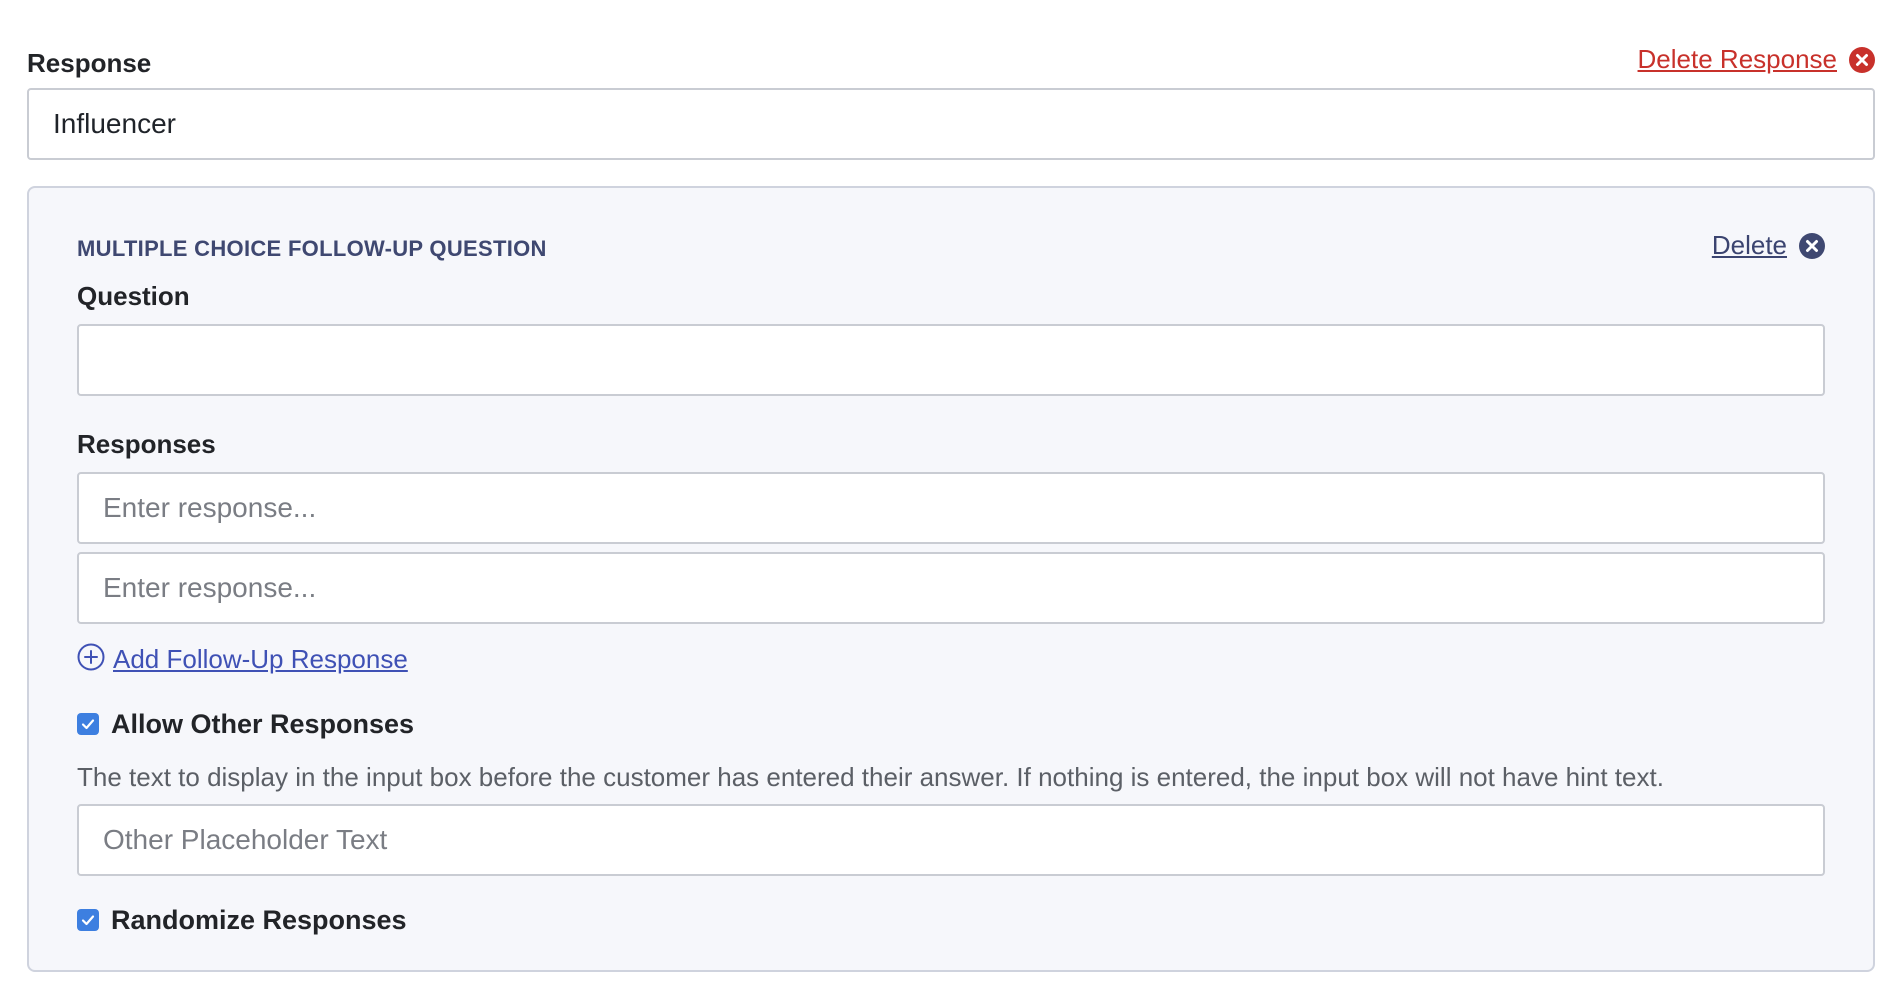  I want to click on question-input, so click(951, 360).